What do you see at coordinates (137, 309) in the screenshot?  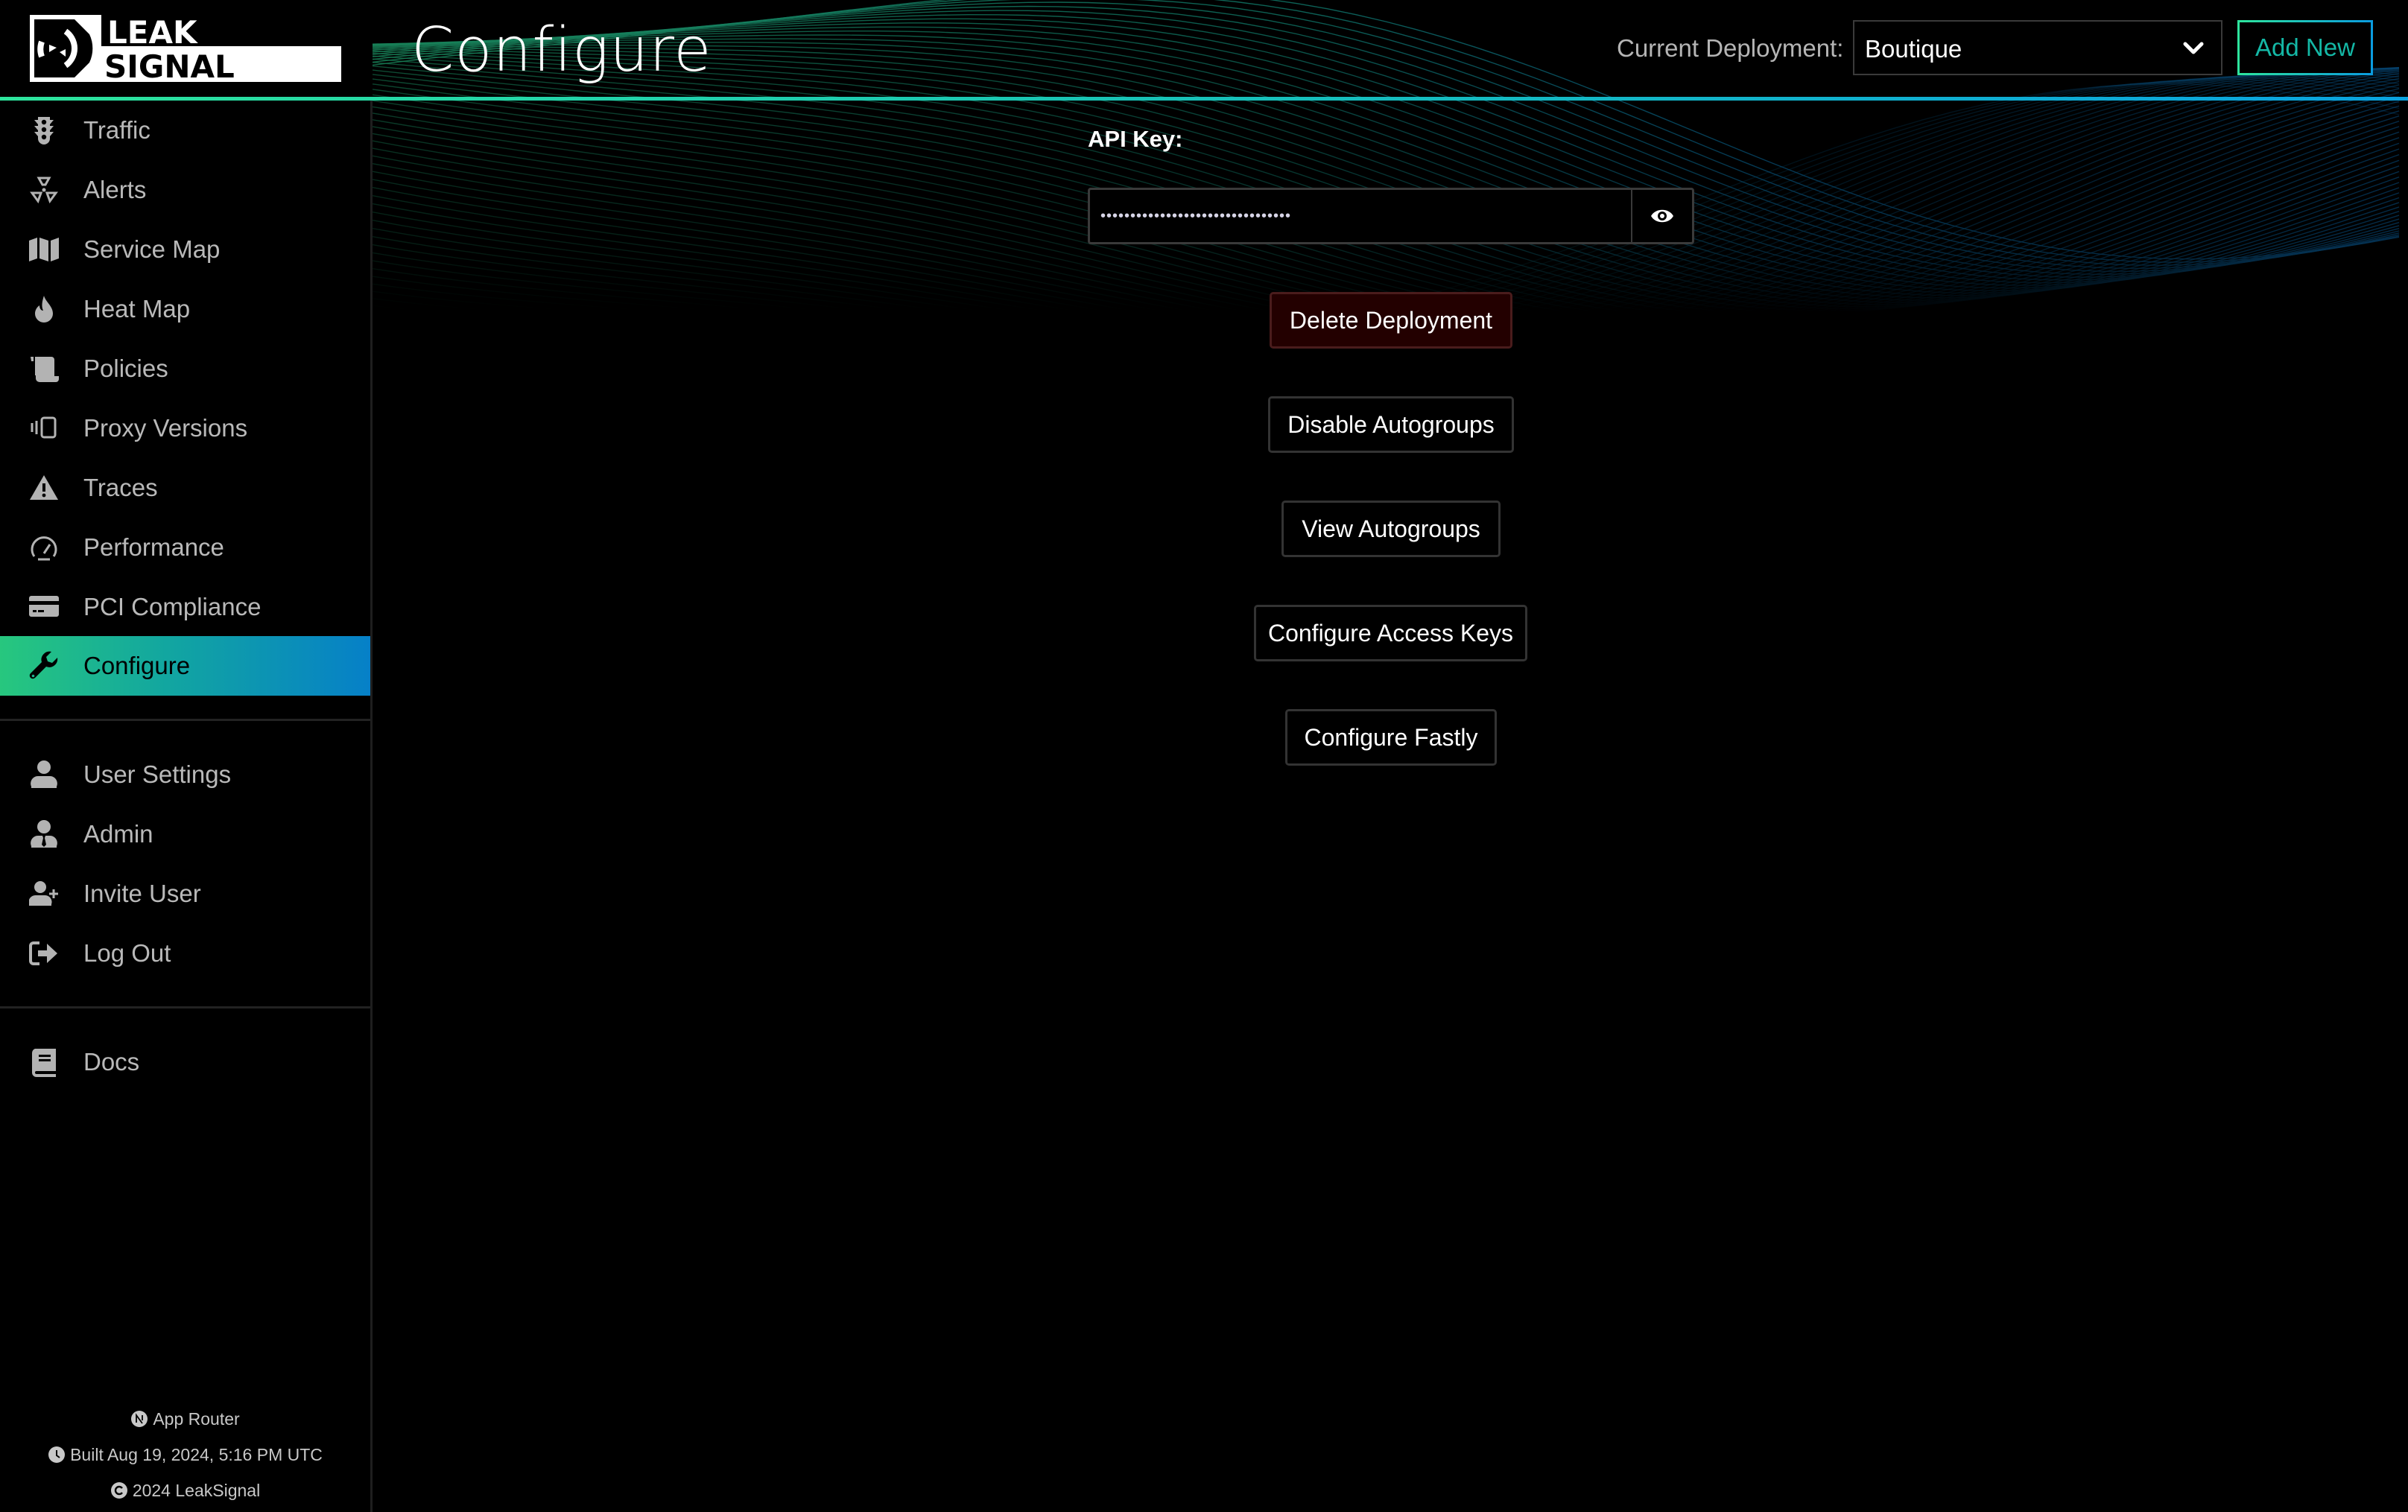 I see `sidebar-item-label: Heat Map` at bounding box center [137, 309].